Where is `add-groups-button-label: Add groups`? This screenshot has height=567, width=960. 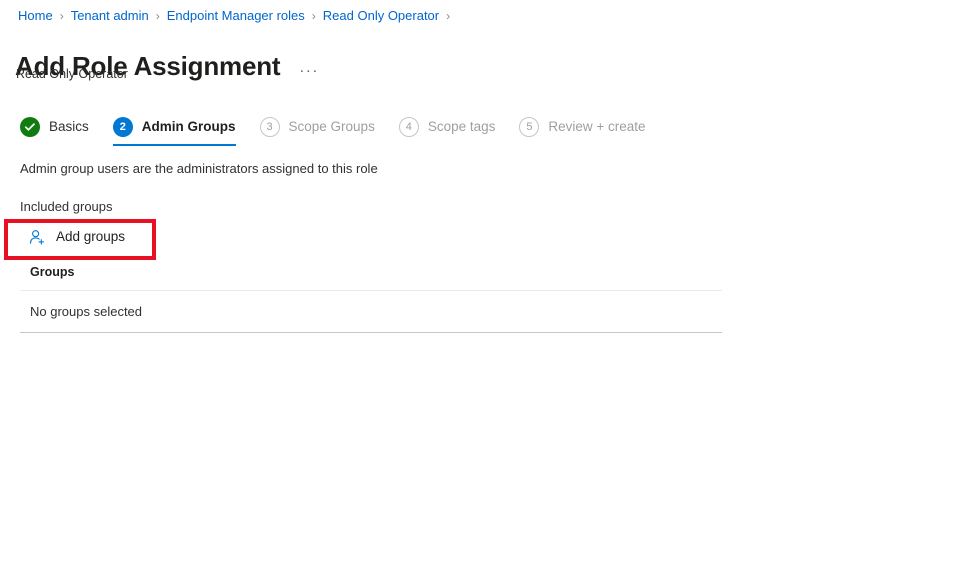 add-groups-button-label: Add groups is located at coordinates (91, 236).